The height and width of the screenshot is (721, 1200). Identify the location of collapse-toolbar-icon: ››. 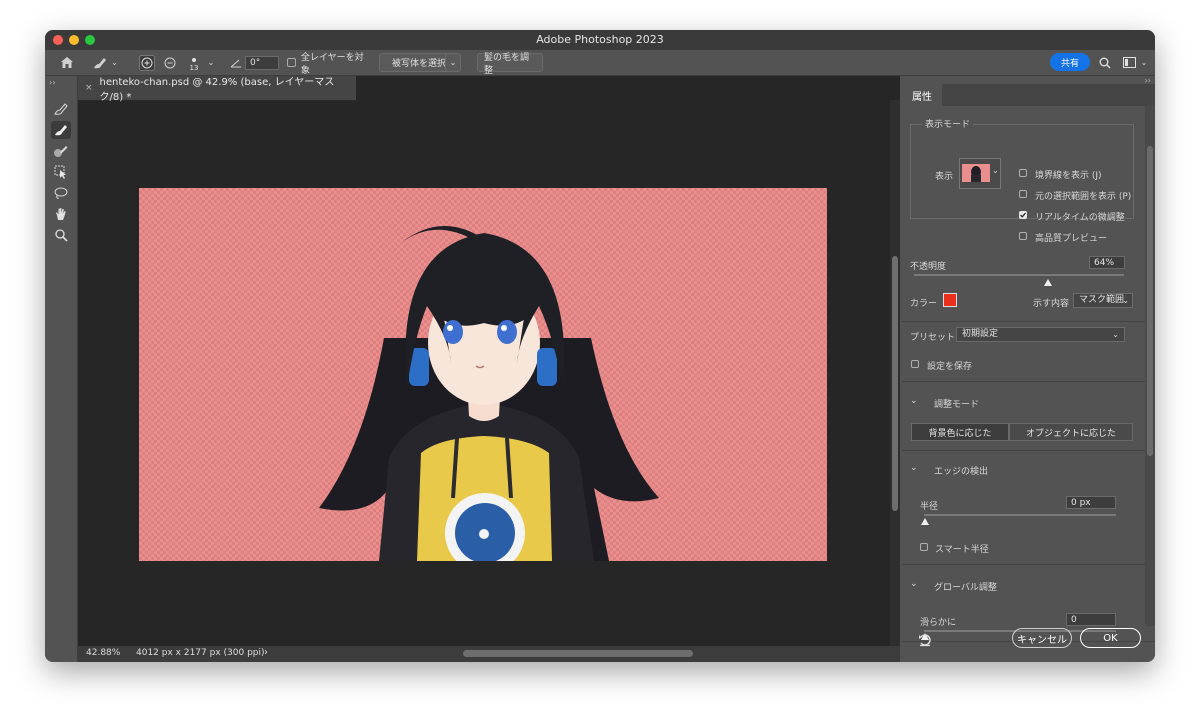
(52, 82).